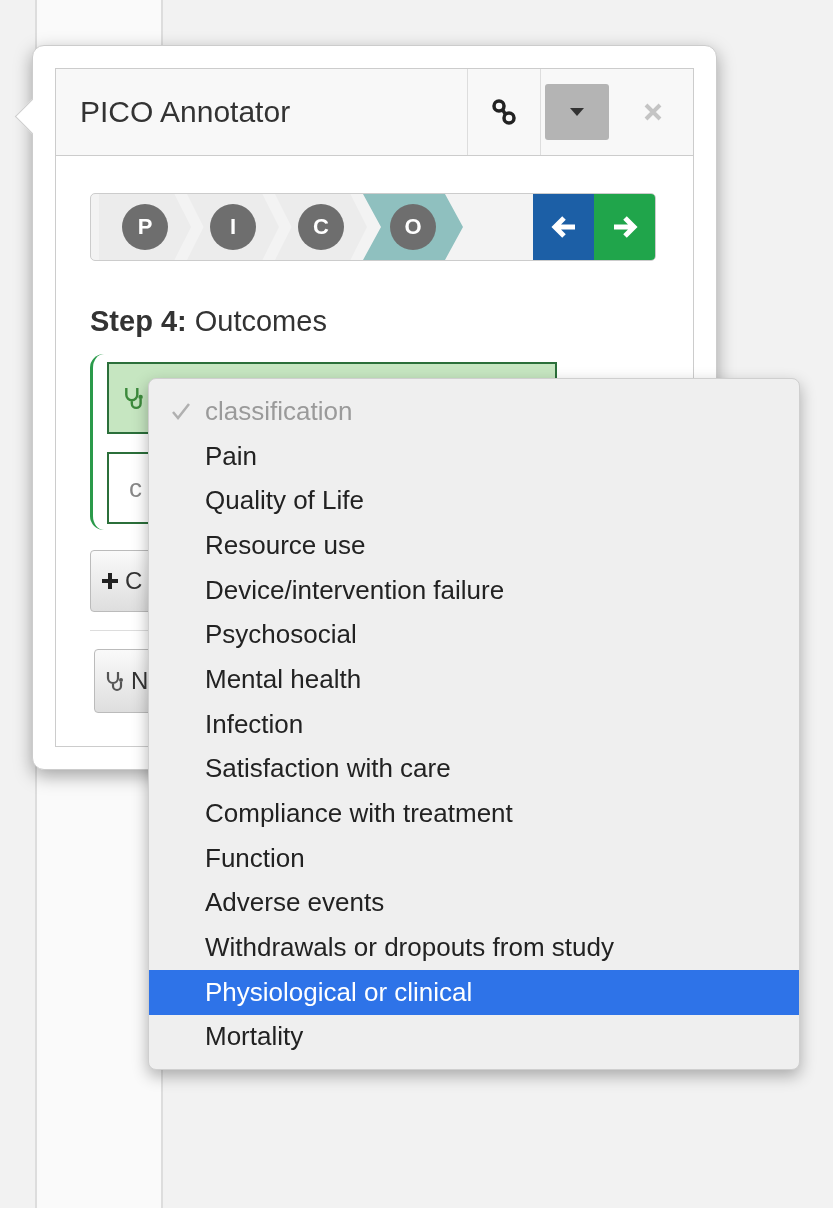  I want to click on popover-title: PICO Annotator, so click(185, 112).